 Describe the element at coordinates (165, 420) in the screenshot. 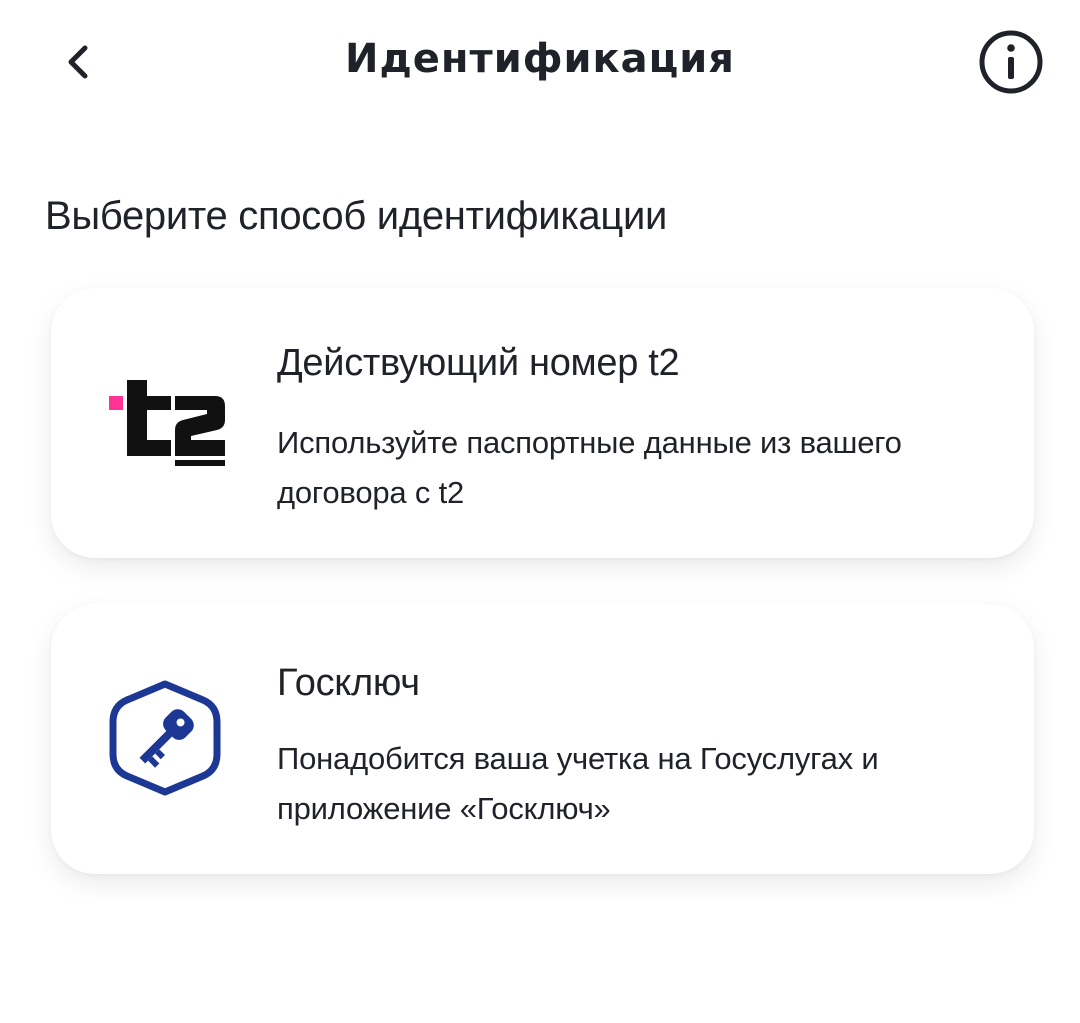

I see `t2-logo` at that location.